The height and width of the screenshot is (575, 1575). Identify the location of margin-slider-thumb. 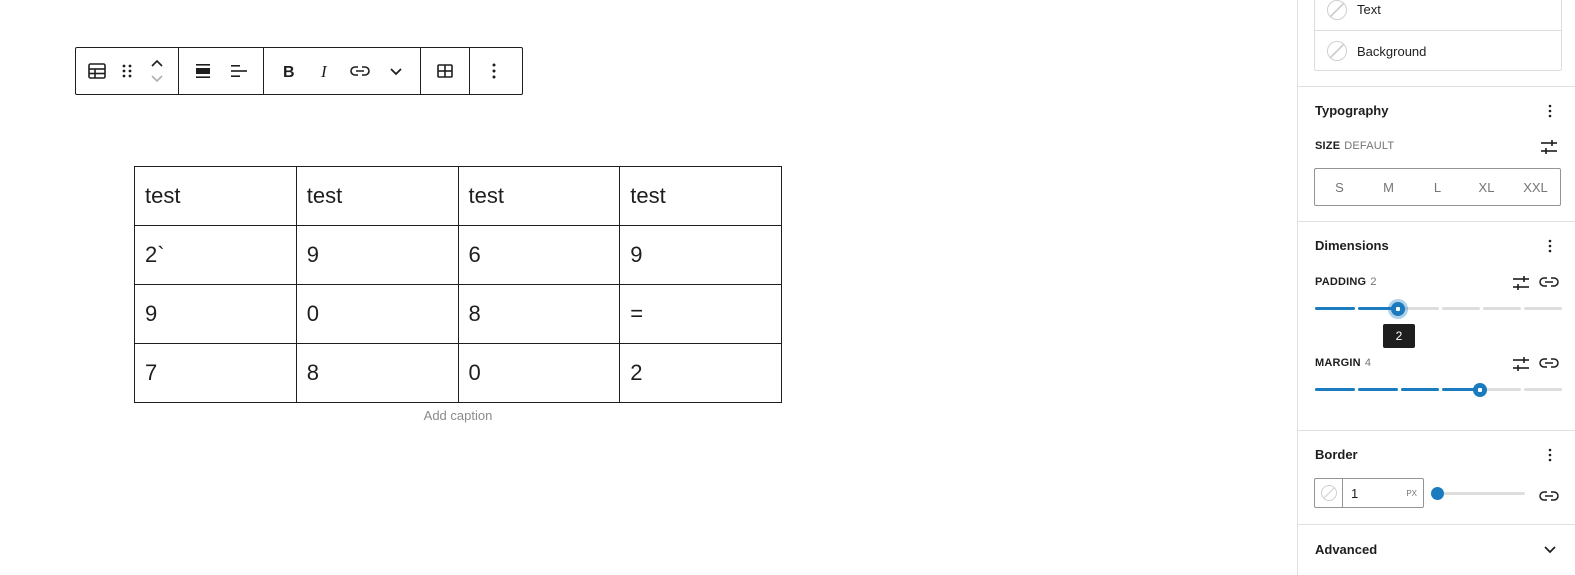
(1480, 390).